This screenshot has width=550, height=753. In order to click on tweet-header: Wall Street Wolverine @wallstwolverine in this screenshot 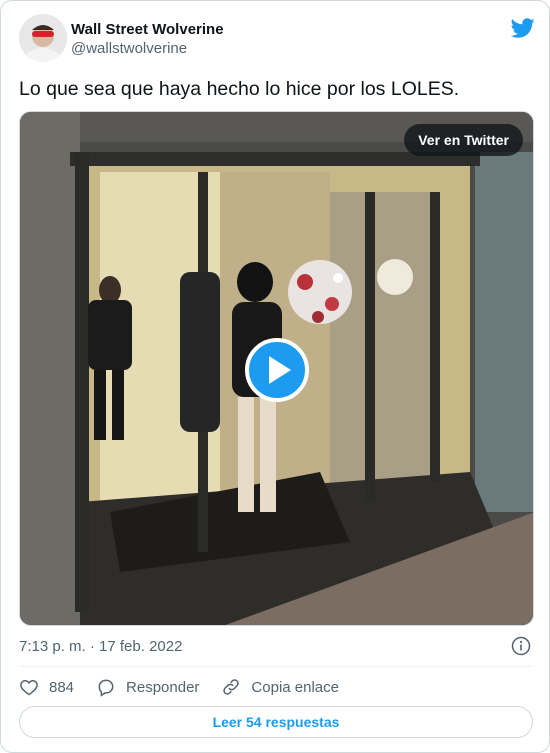, I will do `click(277, 39)`.